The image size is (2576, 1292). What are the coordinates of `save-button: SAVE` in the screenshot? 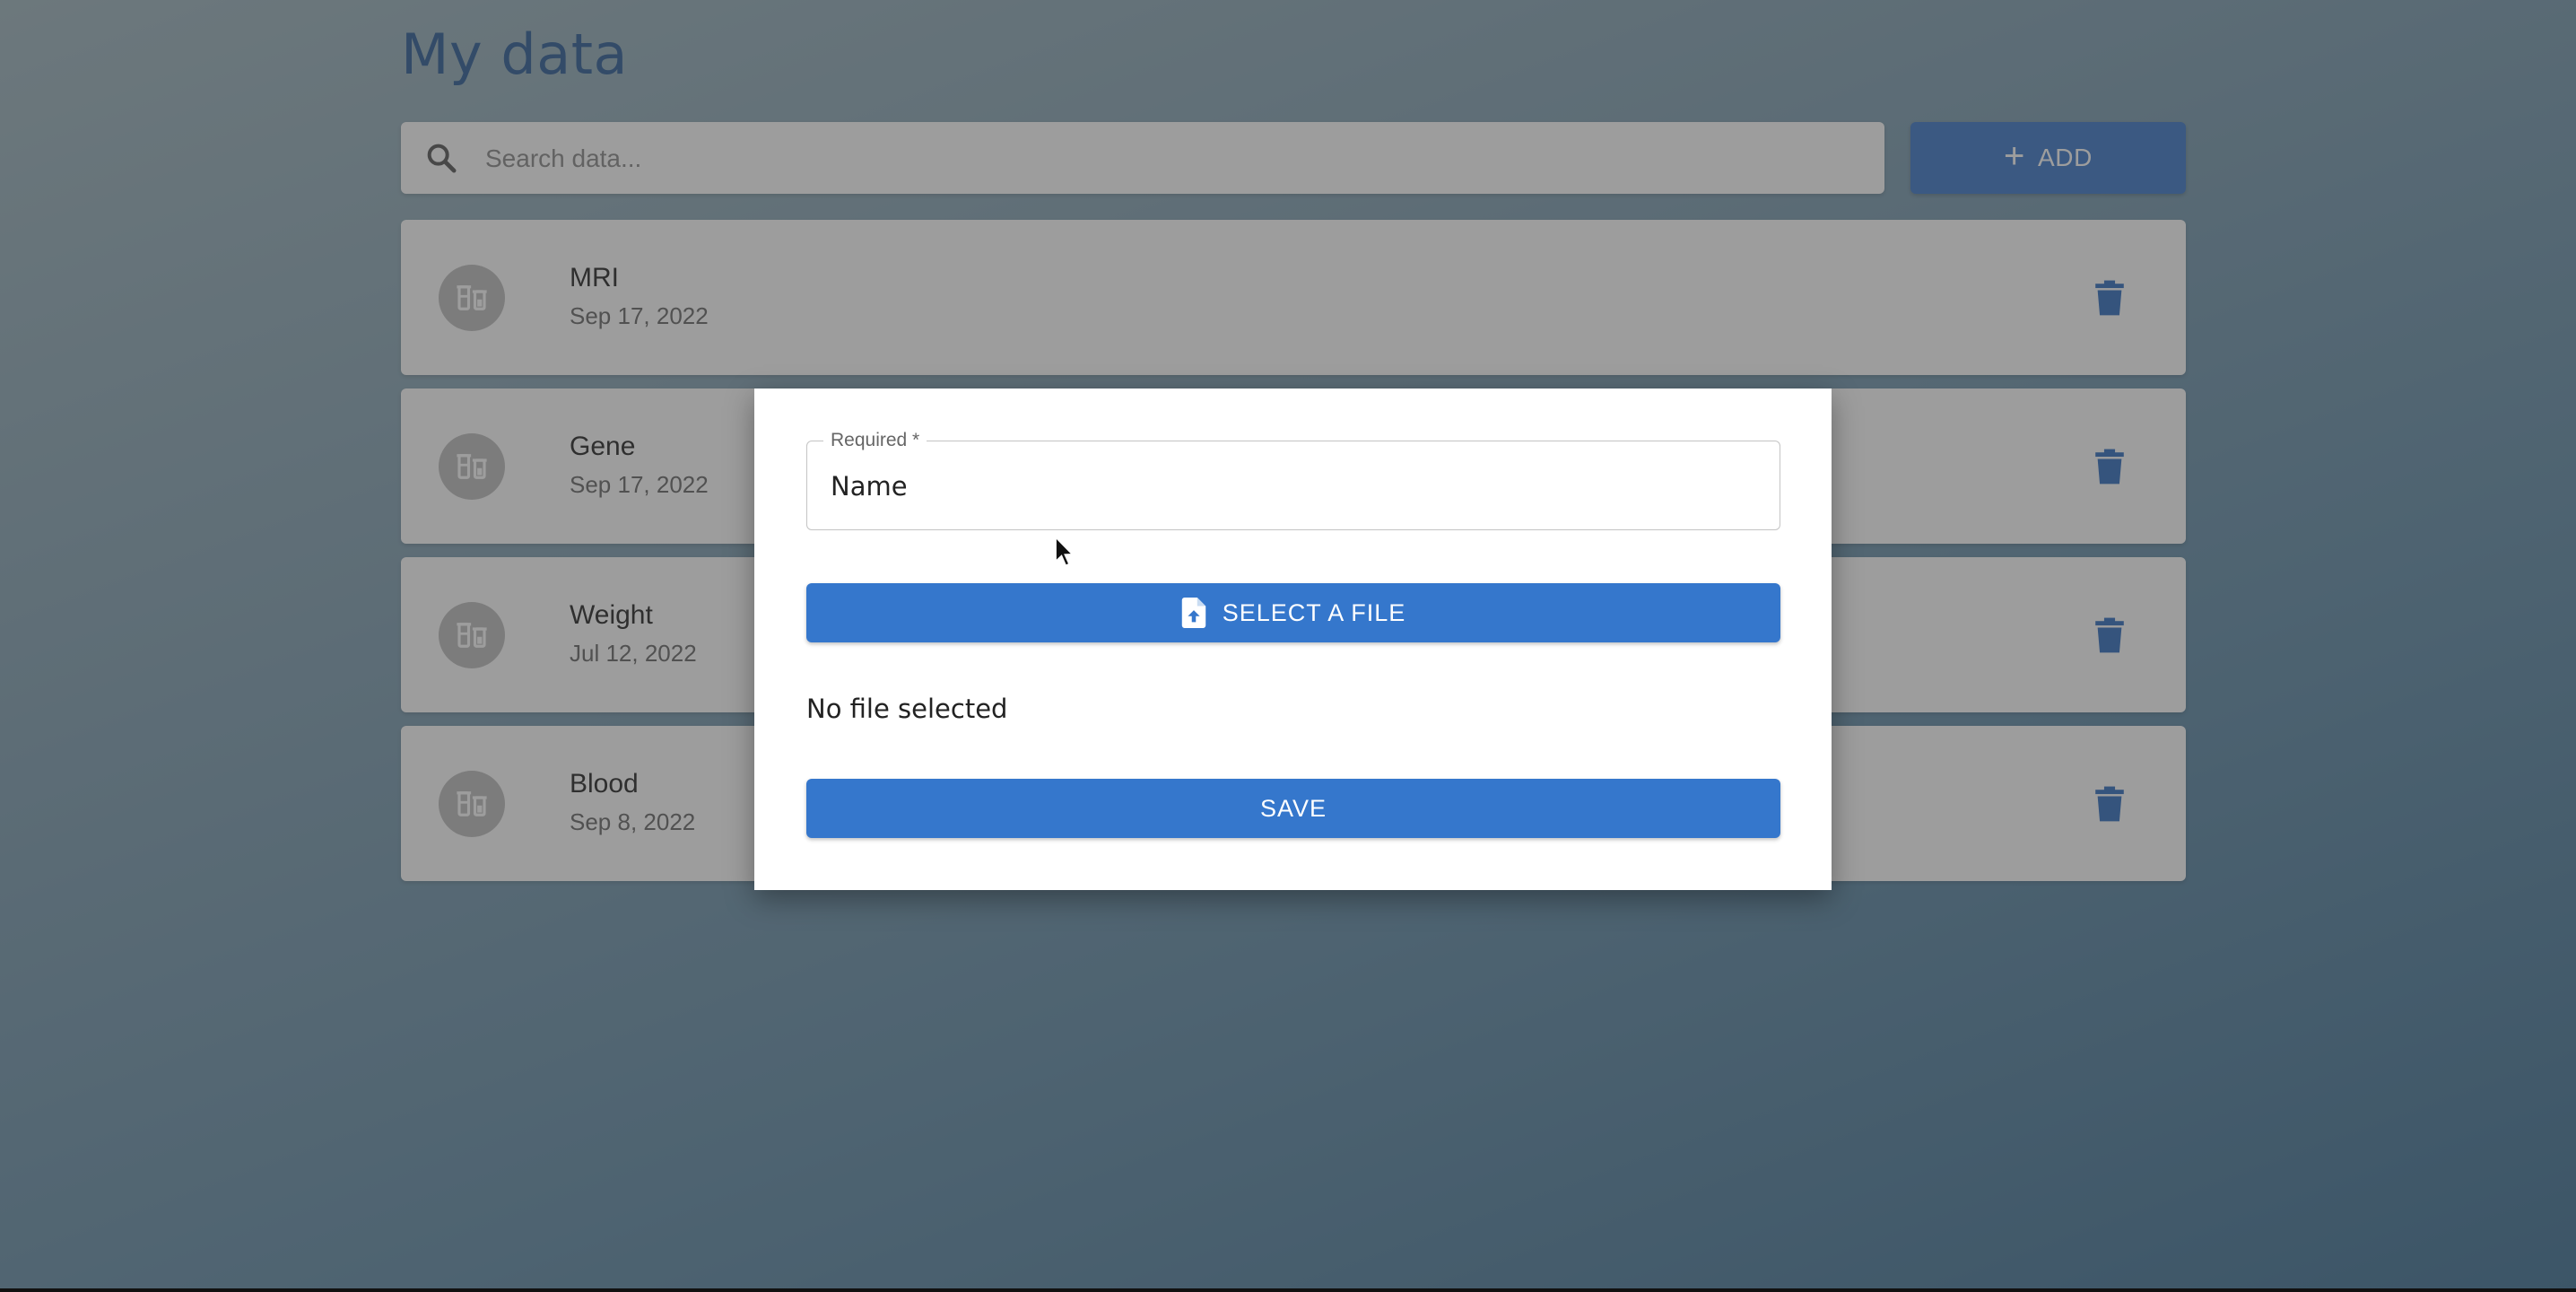 It's located at (1293, 808).